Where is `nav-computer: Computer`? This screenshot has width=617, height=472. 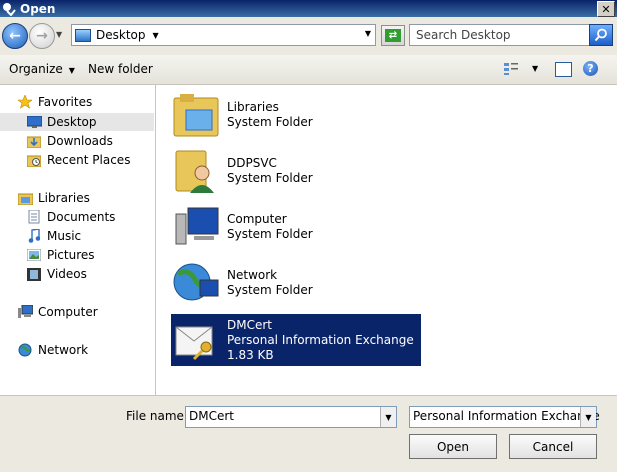
nav-computer: Computer is located at coordinates (77, 312).